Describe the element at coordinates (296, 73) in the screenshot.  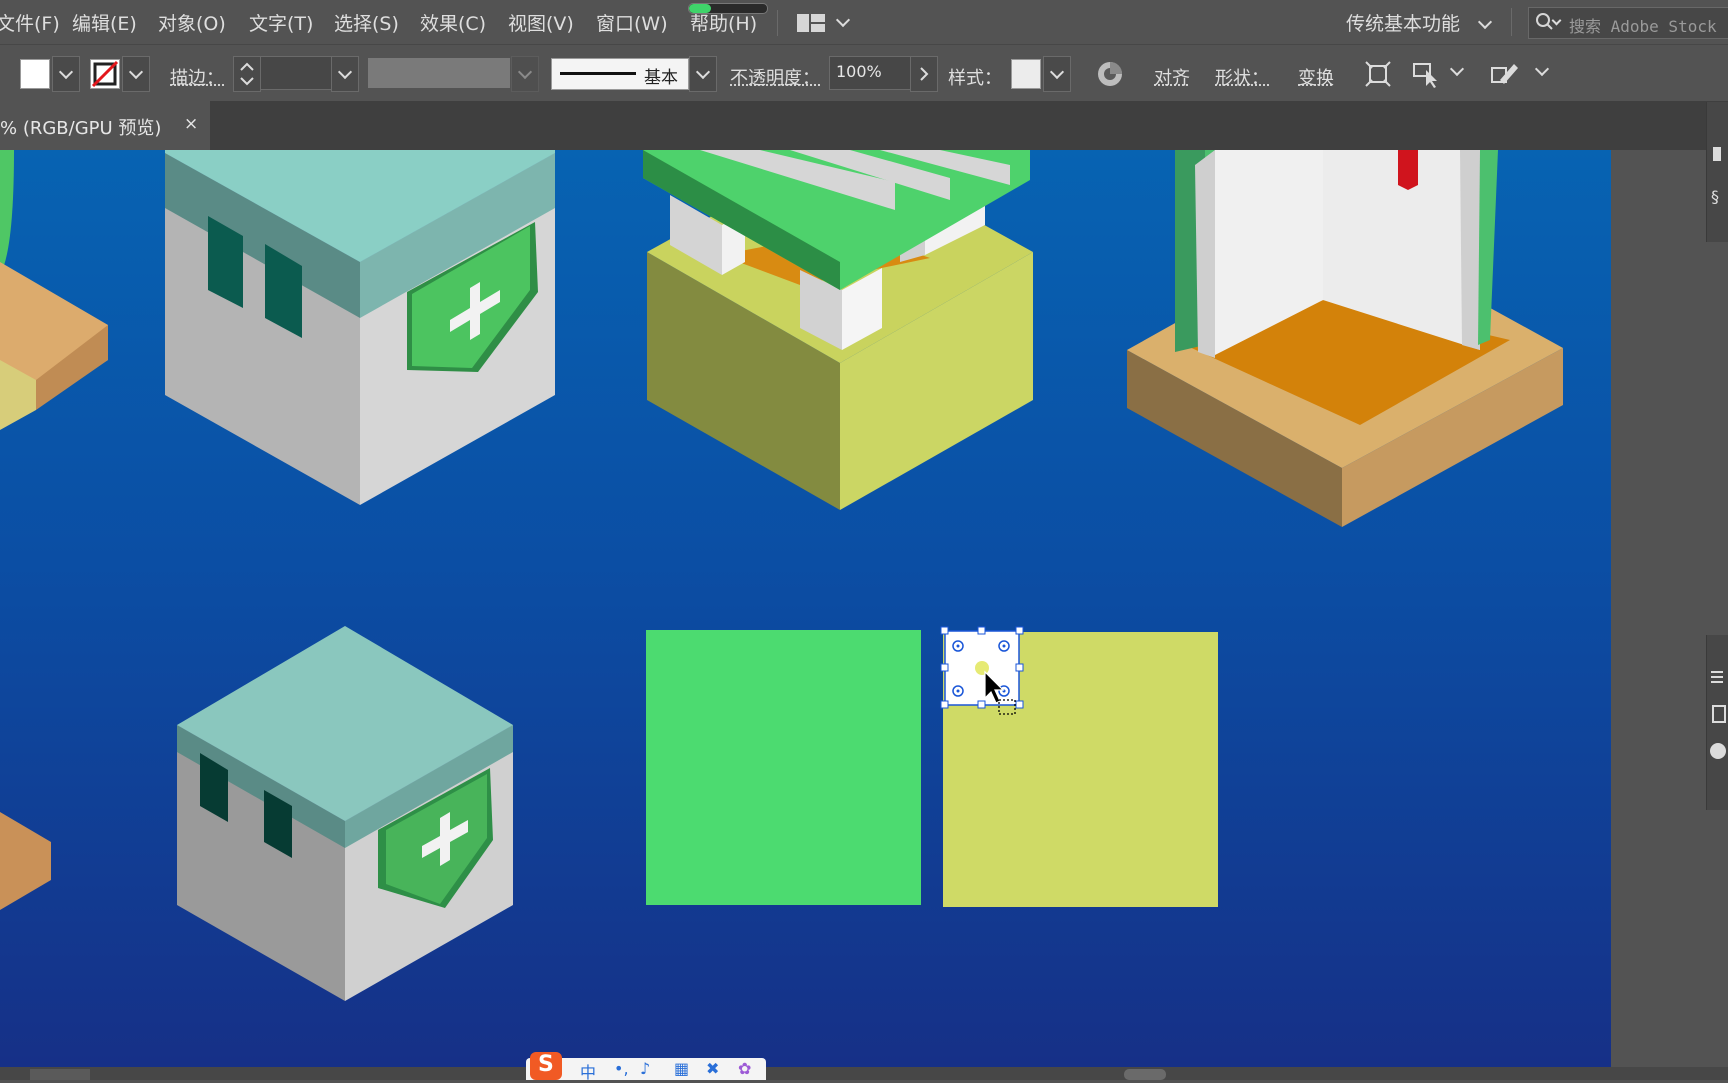
I see `stroke-weight-field` at that location.